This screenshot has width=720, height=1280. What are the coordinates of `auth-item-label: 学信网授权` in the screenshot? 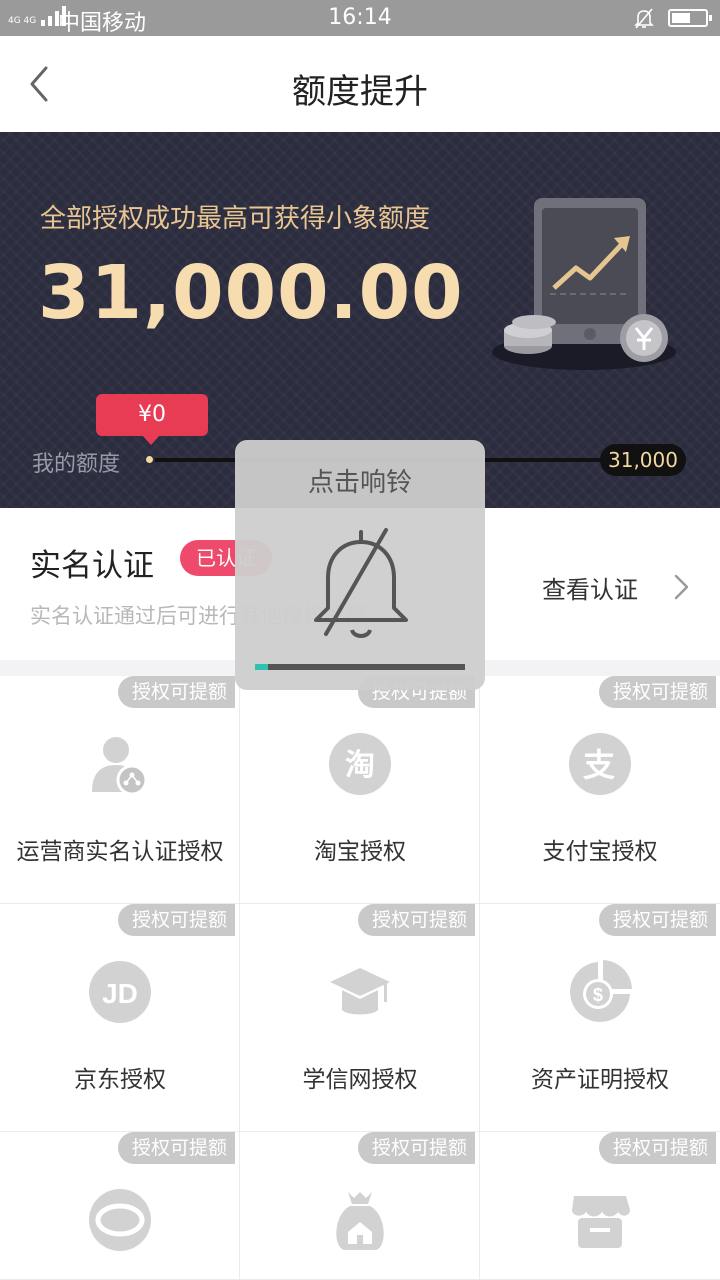 It's located at (360, 1080).